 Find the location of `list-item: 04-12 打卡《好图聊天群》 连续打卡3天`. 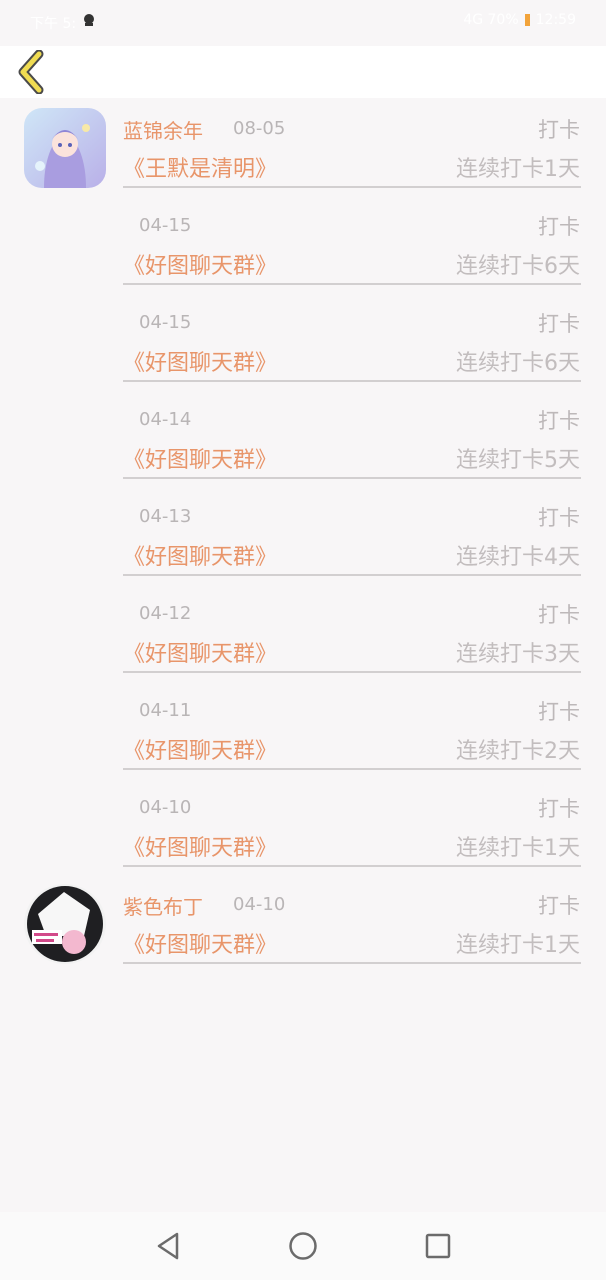

list-item: 04-12 打卡《好图聊天群》 连续打卡3天 is located at coordinates (303, 631).